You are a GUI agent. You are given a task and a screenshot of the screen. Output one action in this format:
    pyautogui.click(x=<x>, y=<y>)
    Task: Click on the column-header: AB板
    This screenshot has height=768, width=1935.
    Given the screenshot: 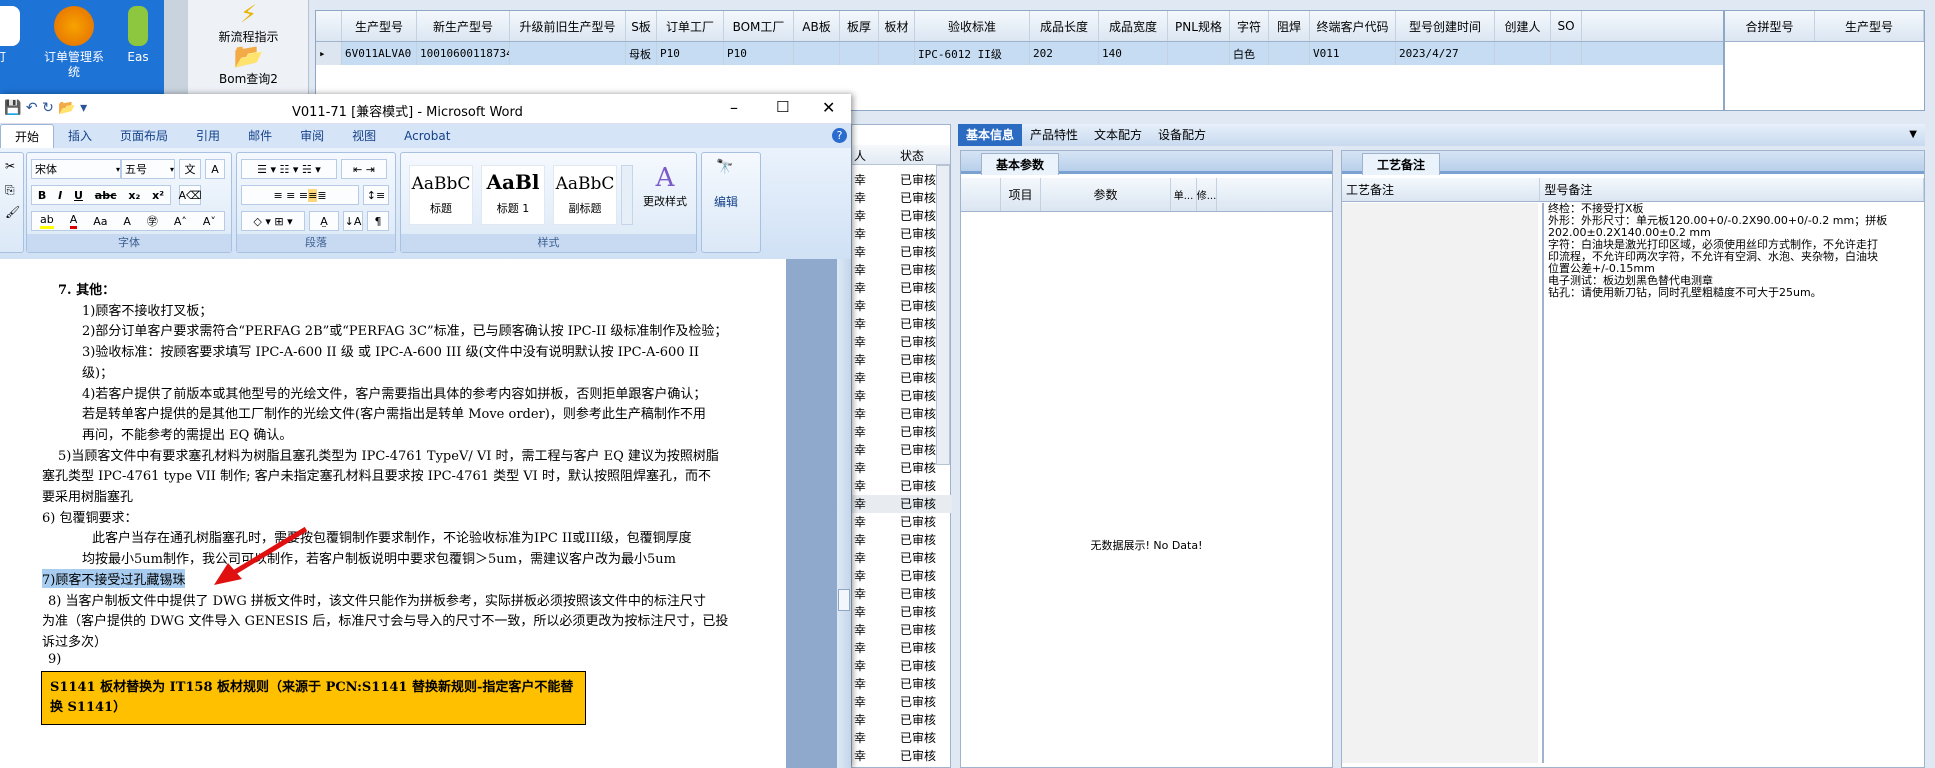 What is the action you would take?
    pyautogui.click(x=817, y=26)
    